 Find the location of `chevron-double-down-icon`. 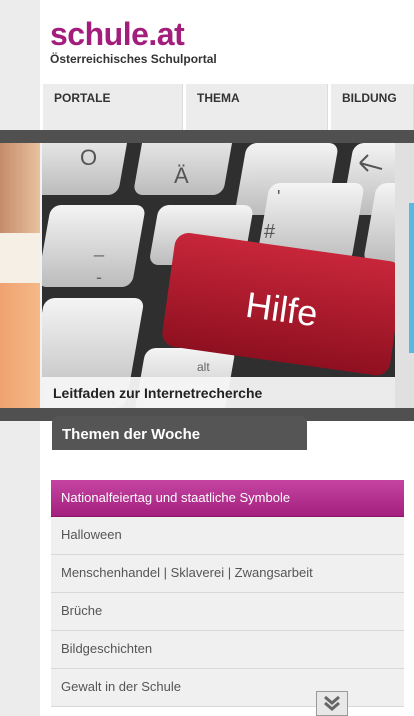

chevron-double-down-icon is located at coordinates (332, 703).